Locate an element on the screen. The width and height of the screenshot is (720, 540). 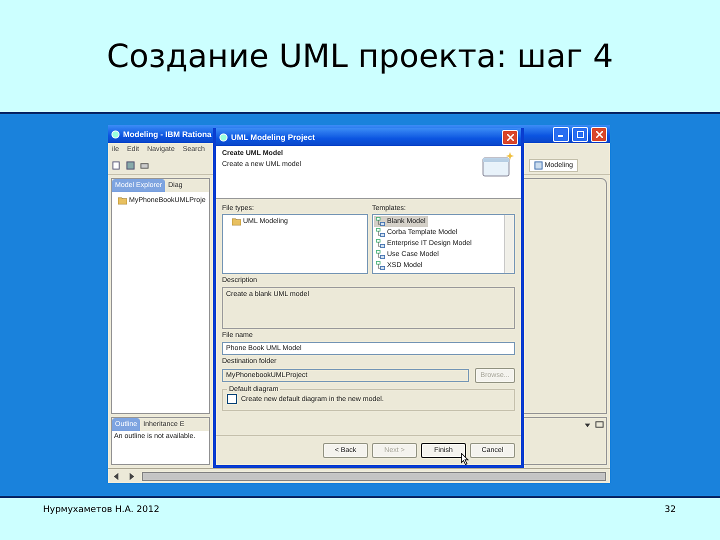
dialog-title: UML Modeling Project is located at coordinates (273, 137).